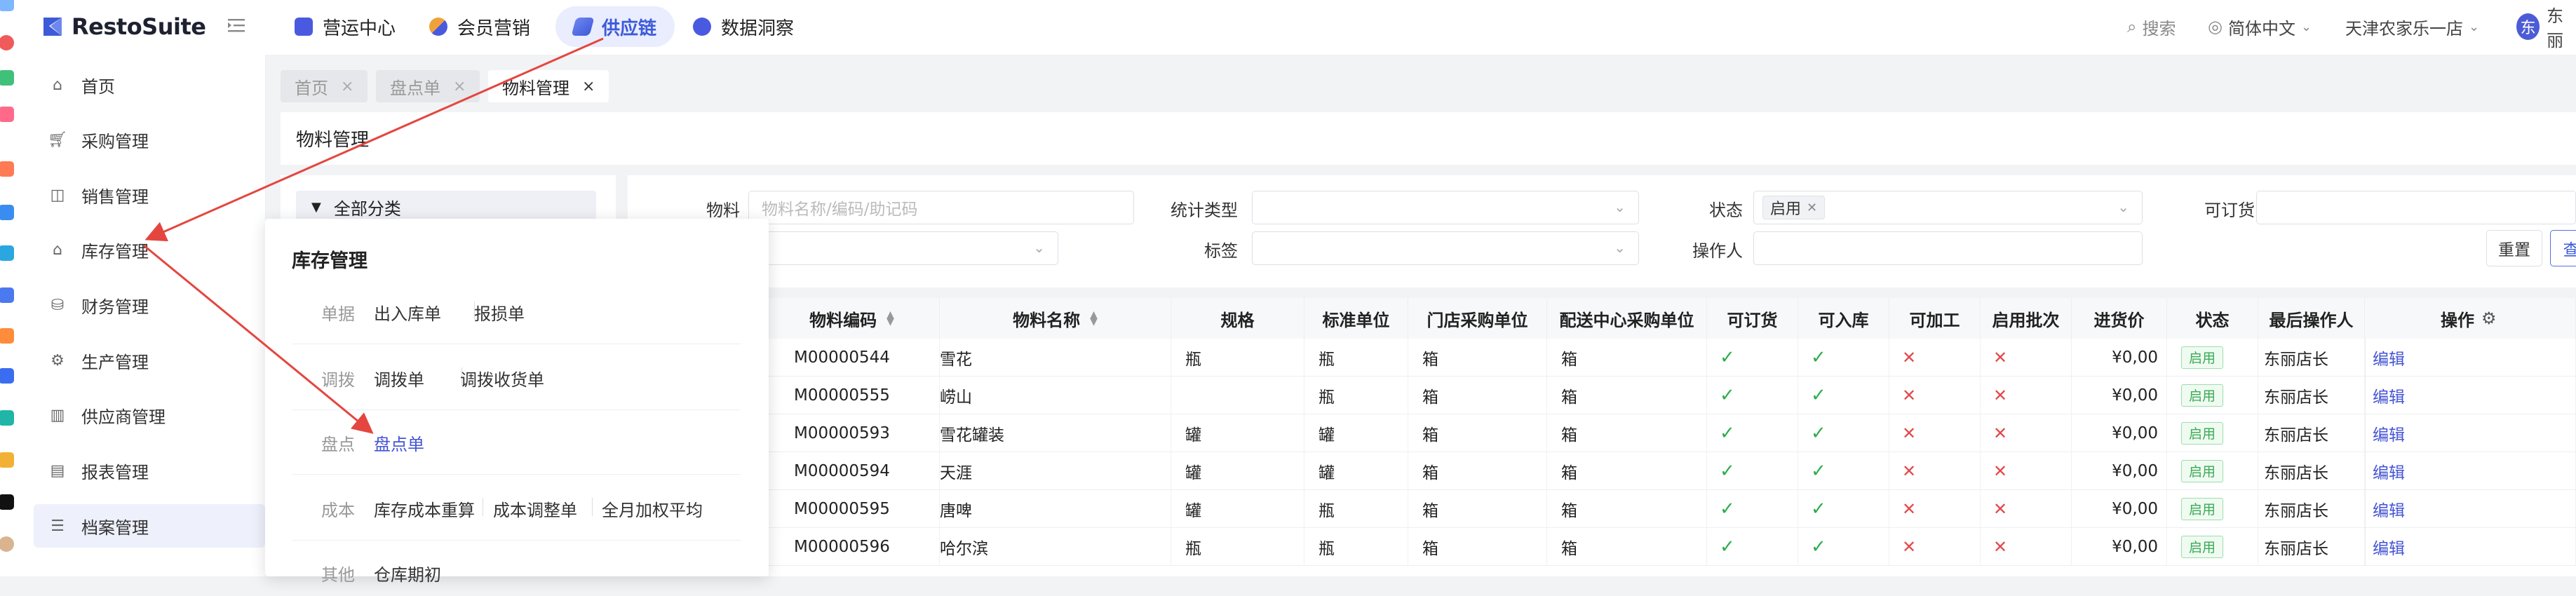  Describe the element at coordinates (149, 139) in the screenshot. I see `sidebar-item-purchase: 🛒︎ 采购管理` at that location.